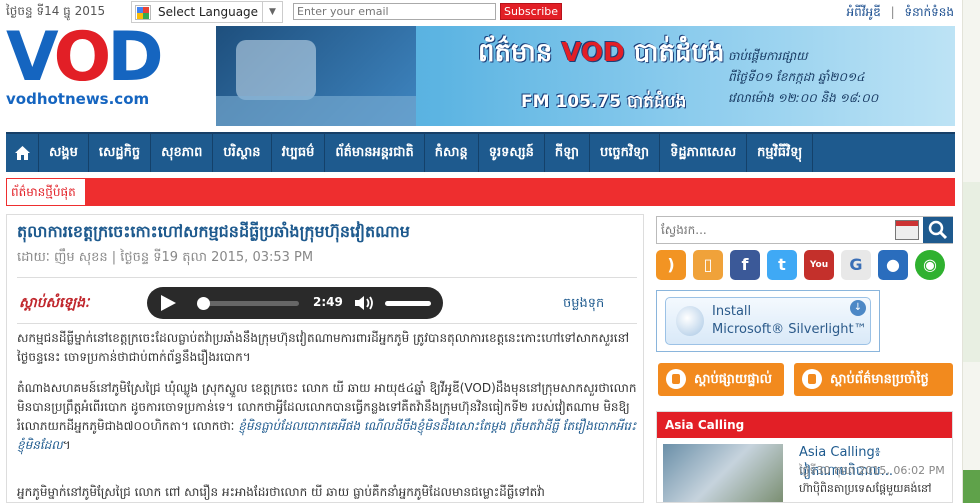 The height and width of the screenshot is (503, 980). I want to click on listen-daily-label: ស្តាប់ព័ត៌មានប្រចាំថ្ងៃ, so click(879, 379).